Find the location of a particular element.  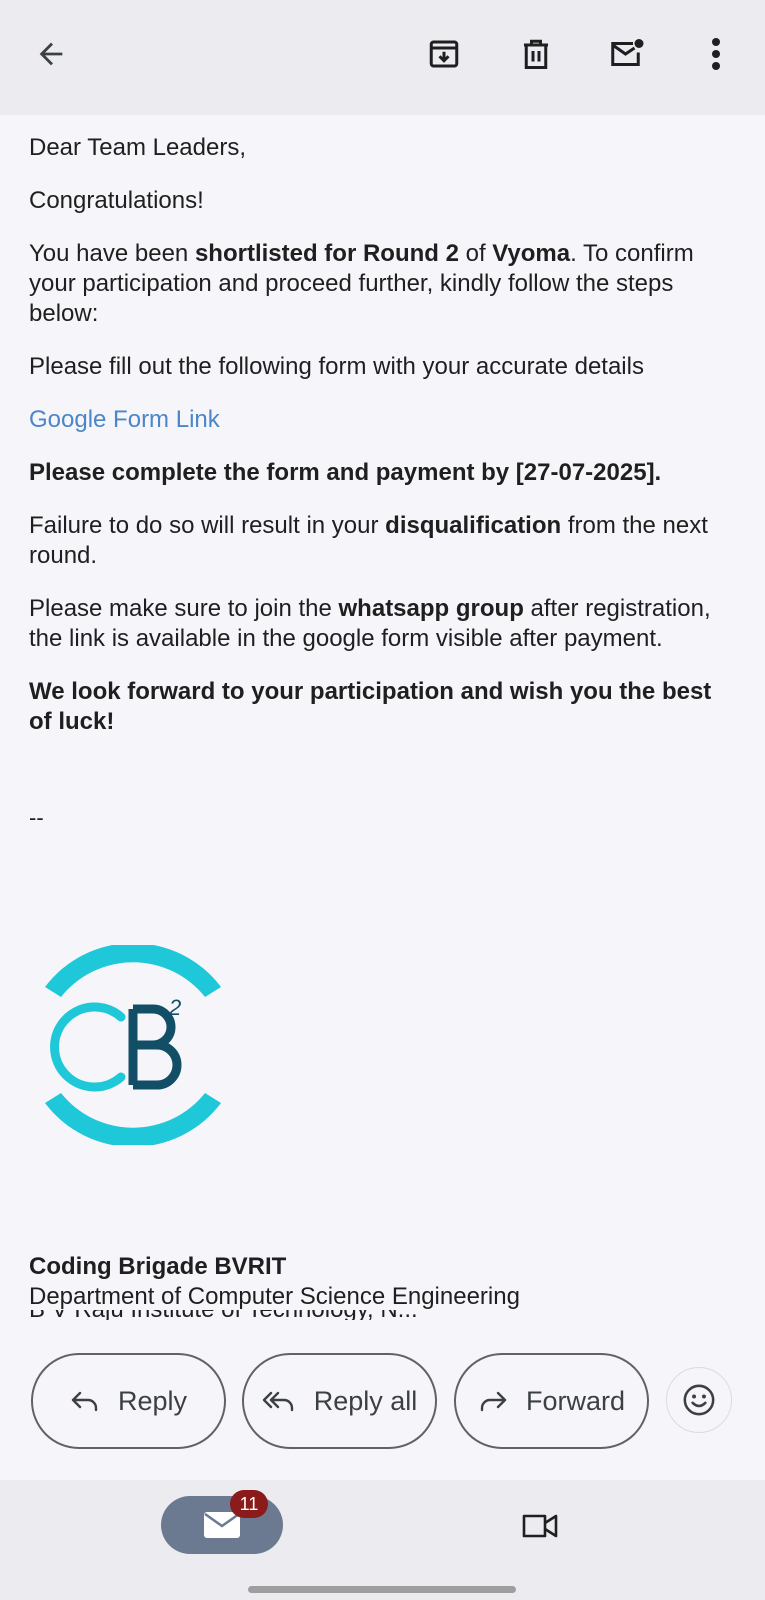

more-vert-icon is located at coordinates (716, 54).